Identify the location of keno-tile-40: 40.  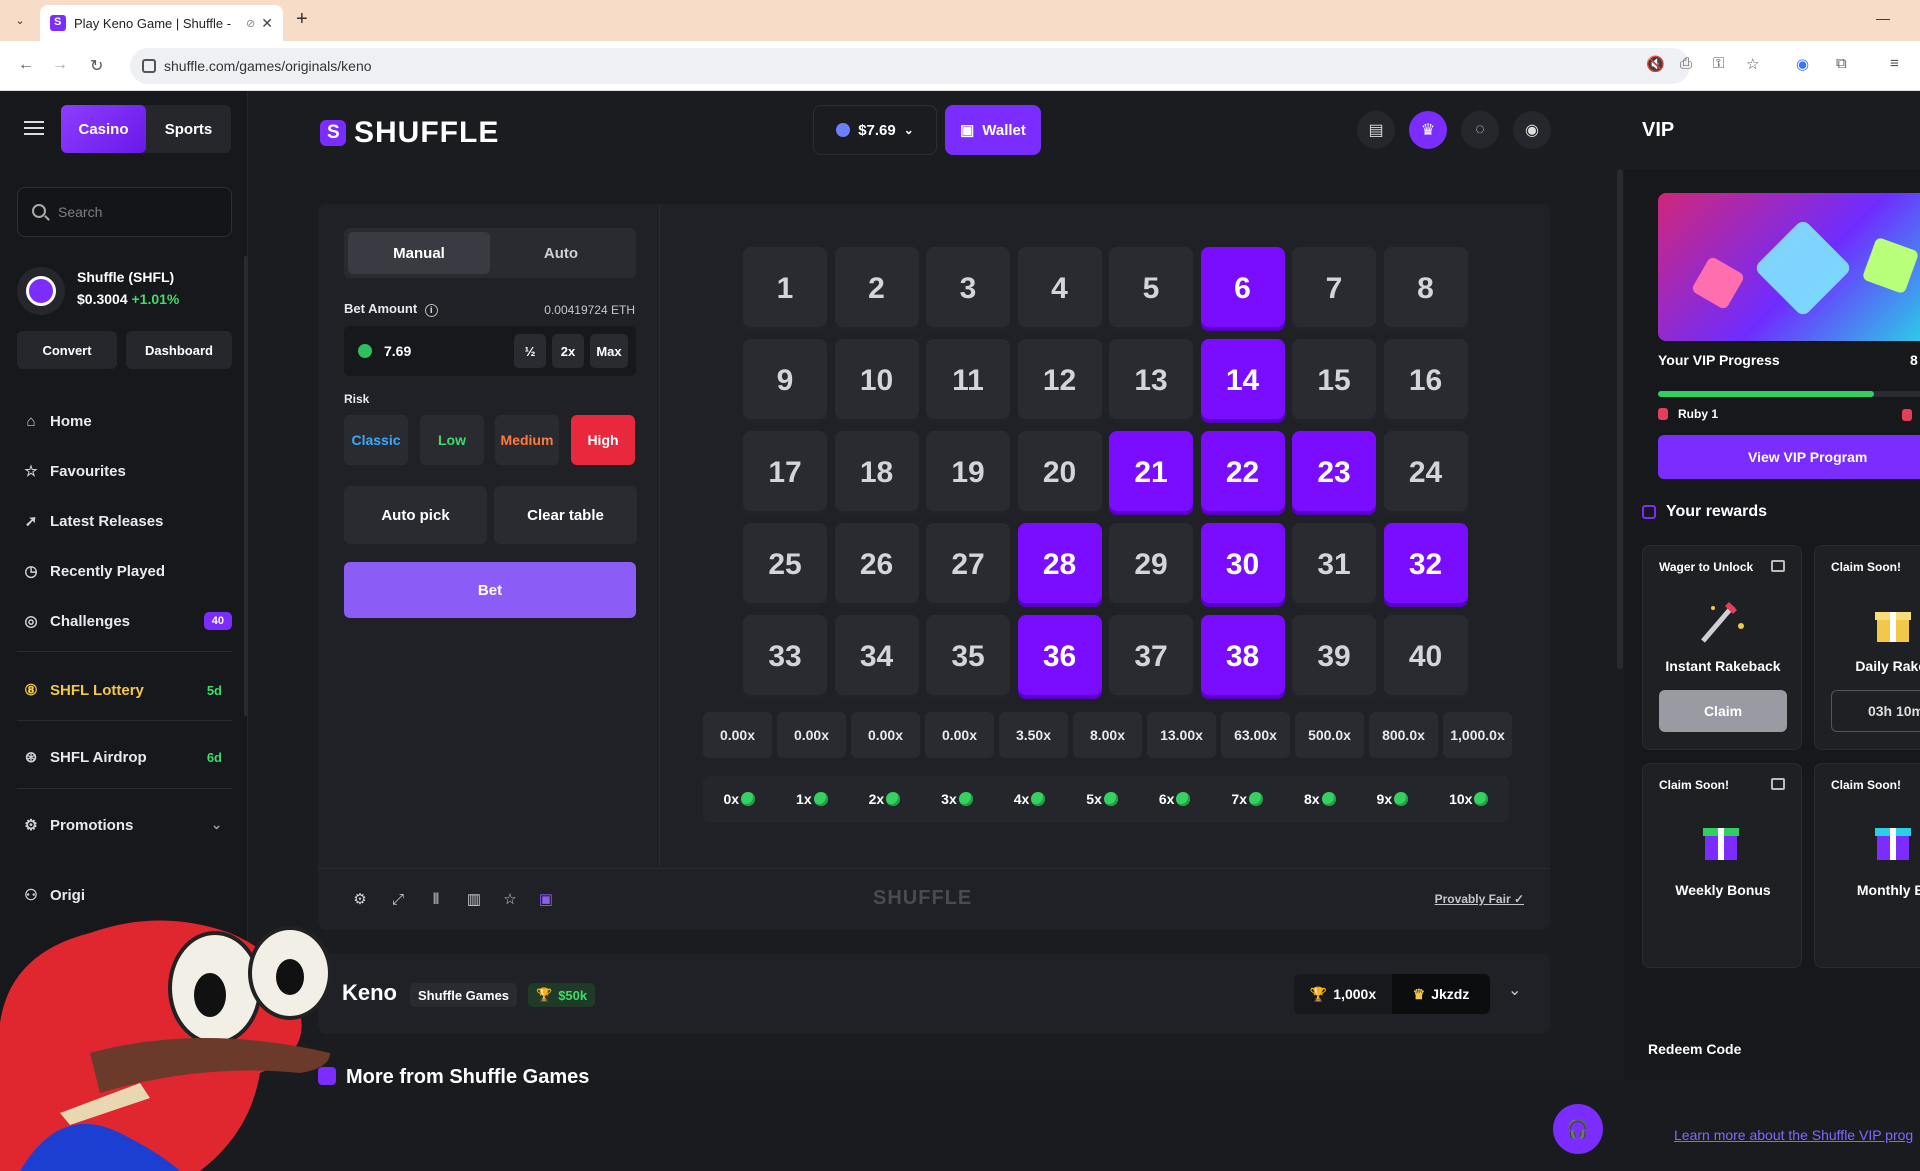
(1425, 657).